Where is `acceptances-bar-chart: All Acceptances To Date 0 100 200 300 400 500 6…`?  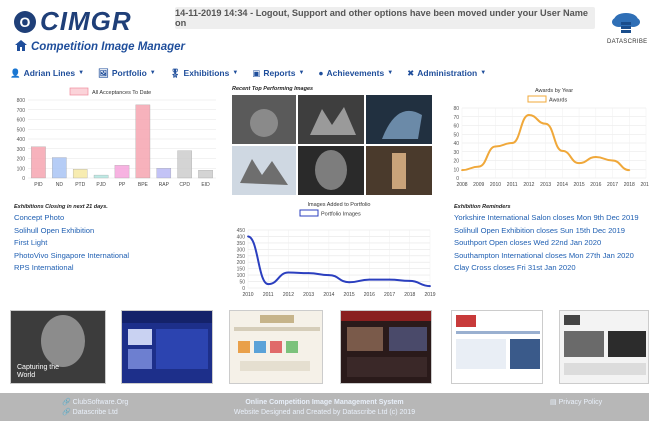 acceptances-bar-chart: All Acceptances To Date 0 100 200 300 400 500 6… is located at coordinates (116, 137).